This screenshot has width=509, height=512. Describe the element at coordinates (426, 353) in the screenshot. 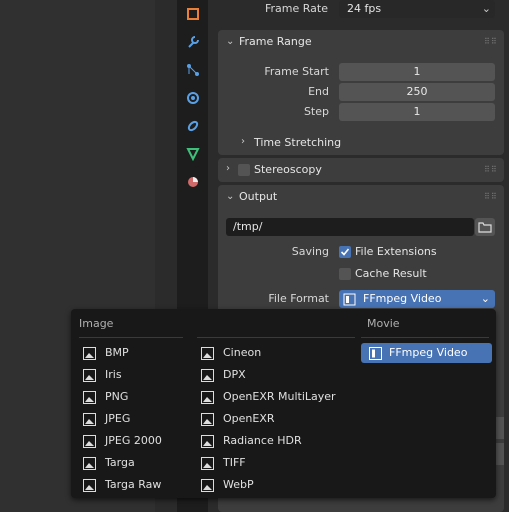

I see `menu-item-ffmpeg-video: FFmpeg Video` at that location.